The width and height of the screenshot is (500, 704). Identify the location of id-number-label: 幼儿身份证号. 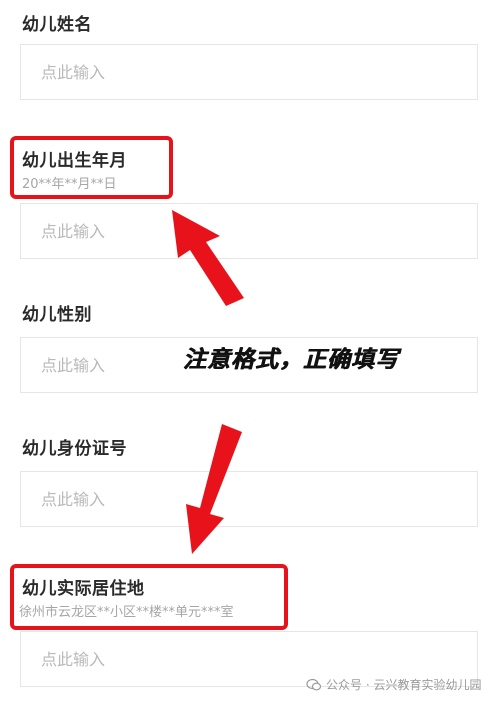
(74, 449).